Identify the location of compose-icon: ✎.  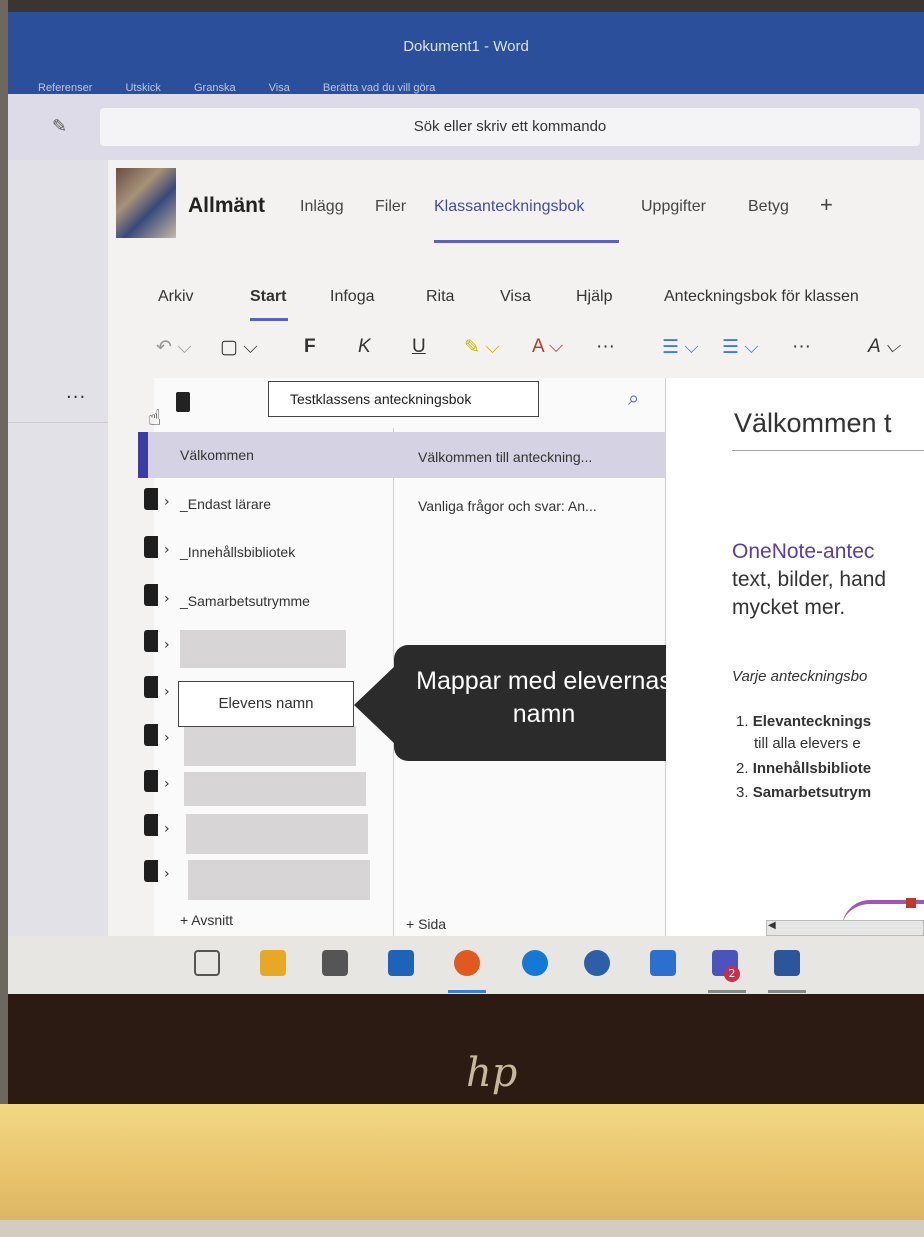
(62, 126).